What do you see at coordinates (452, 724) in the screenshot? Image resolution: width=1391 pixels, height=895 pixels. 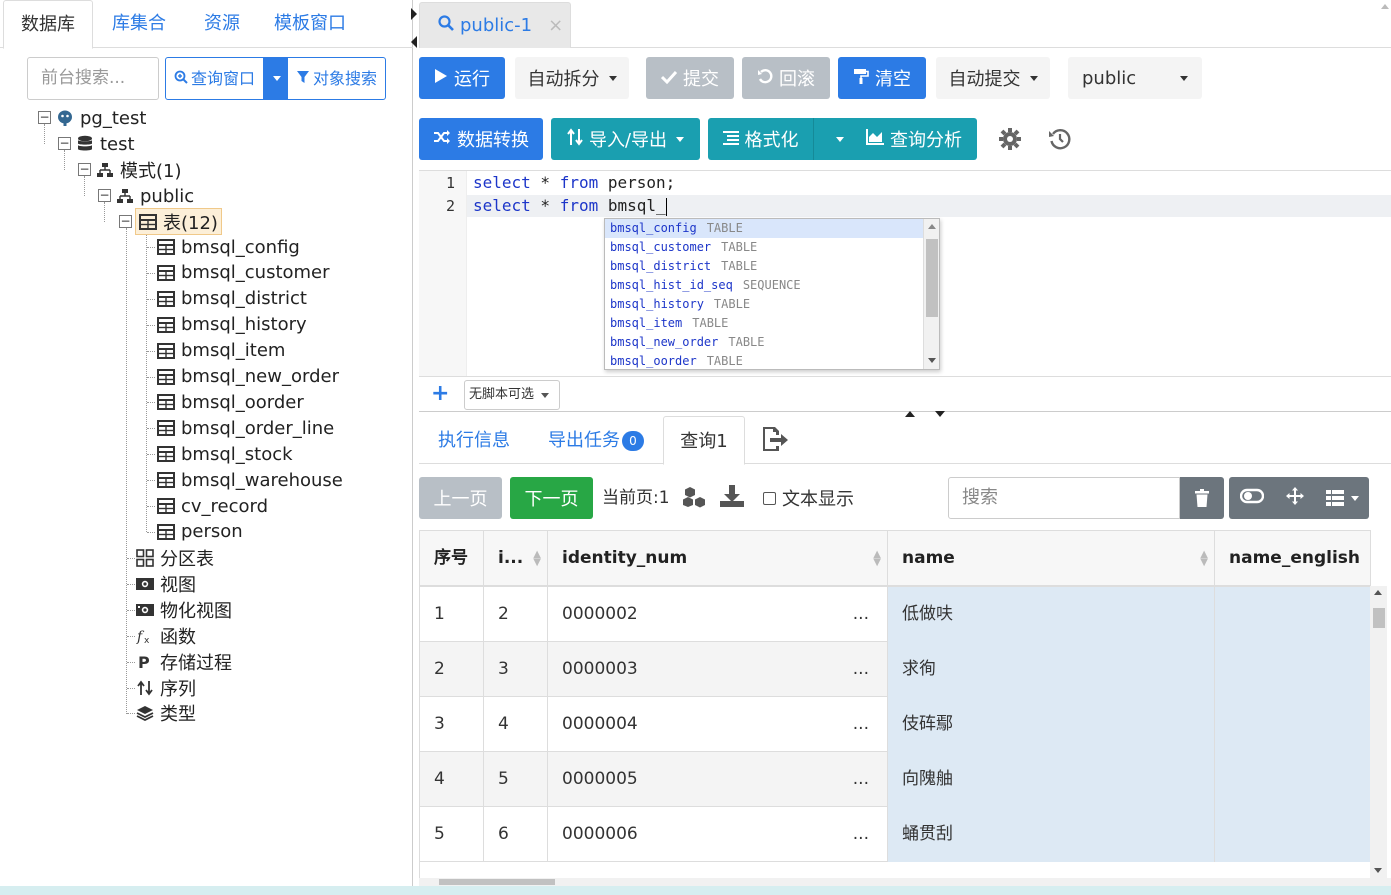 I see `cell-seq: 3` at bounding box center [452, 724].